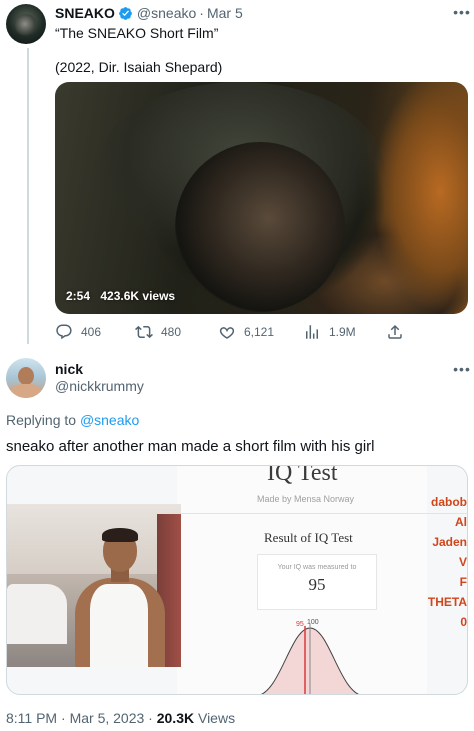 The width and height of the screenshot is (474, 731). Describe the element at coordinates (317, 567) in the screenshot. I see `iq-measured-text: Your IQ was measured to` at that location.